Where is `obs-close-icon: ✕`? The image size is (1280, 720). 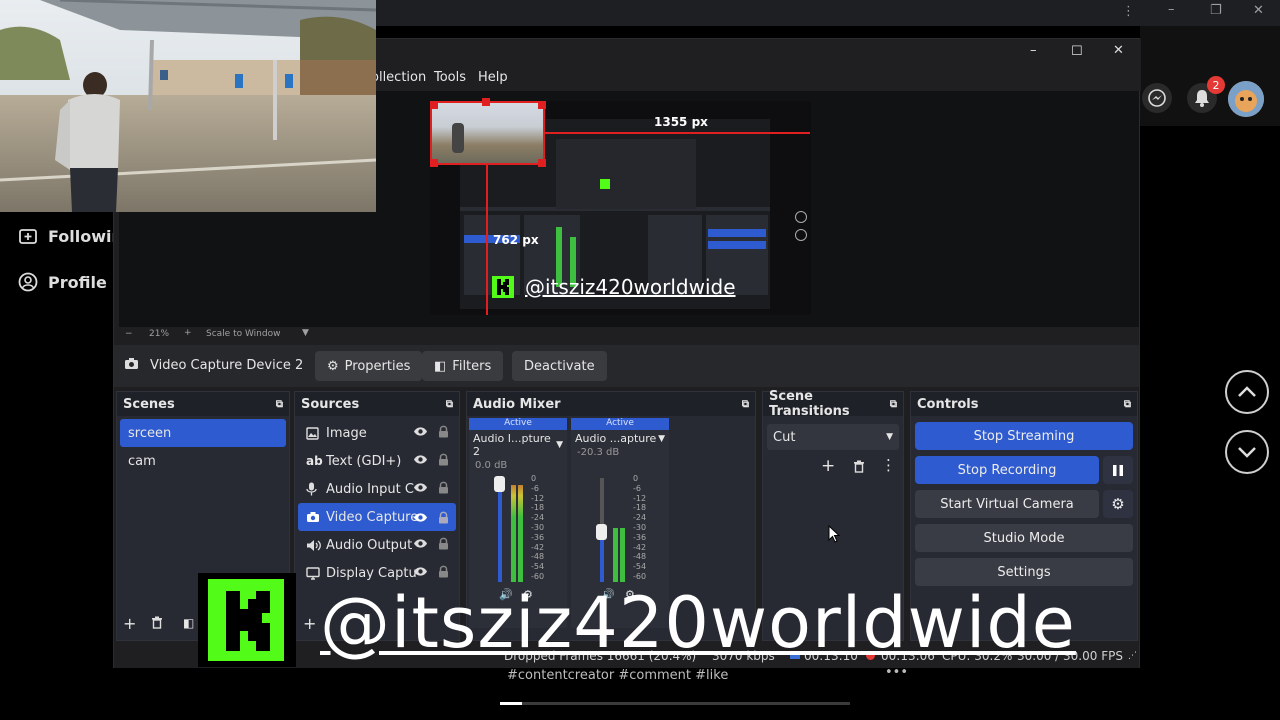
obs-close-icon: ✕ is located at coordinates (1118, 50).